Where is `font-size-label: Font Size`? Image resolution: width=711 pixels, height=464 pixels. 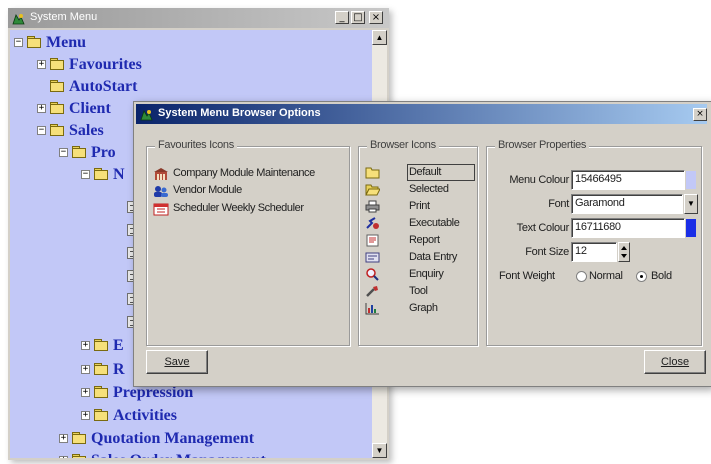 font-size-label: Font Size is located at coordinates (547, 252).